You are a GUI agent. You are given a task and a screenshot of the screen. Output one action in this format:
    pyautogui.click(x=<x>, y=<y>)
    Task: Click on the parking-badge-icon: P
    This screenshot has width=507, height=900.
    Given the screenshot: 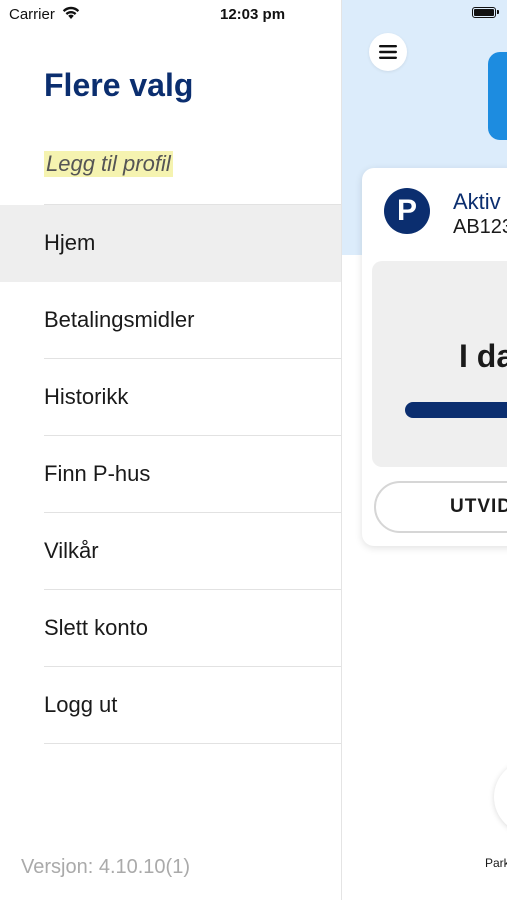 What is the action you would take?
    pyautogui.click(x=407, y=211)
    